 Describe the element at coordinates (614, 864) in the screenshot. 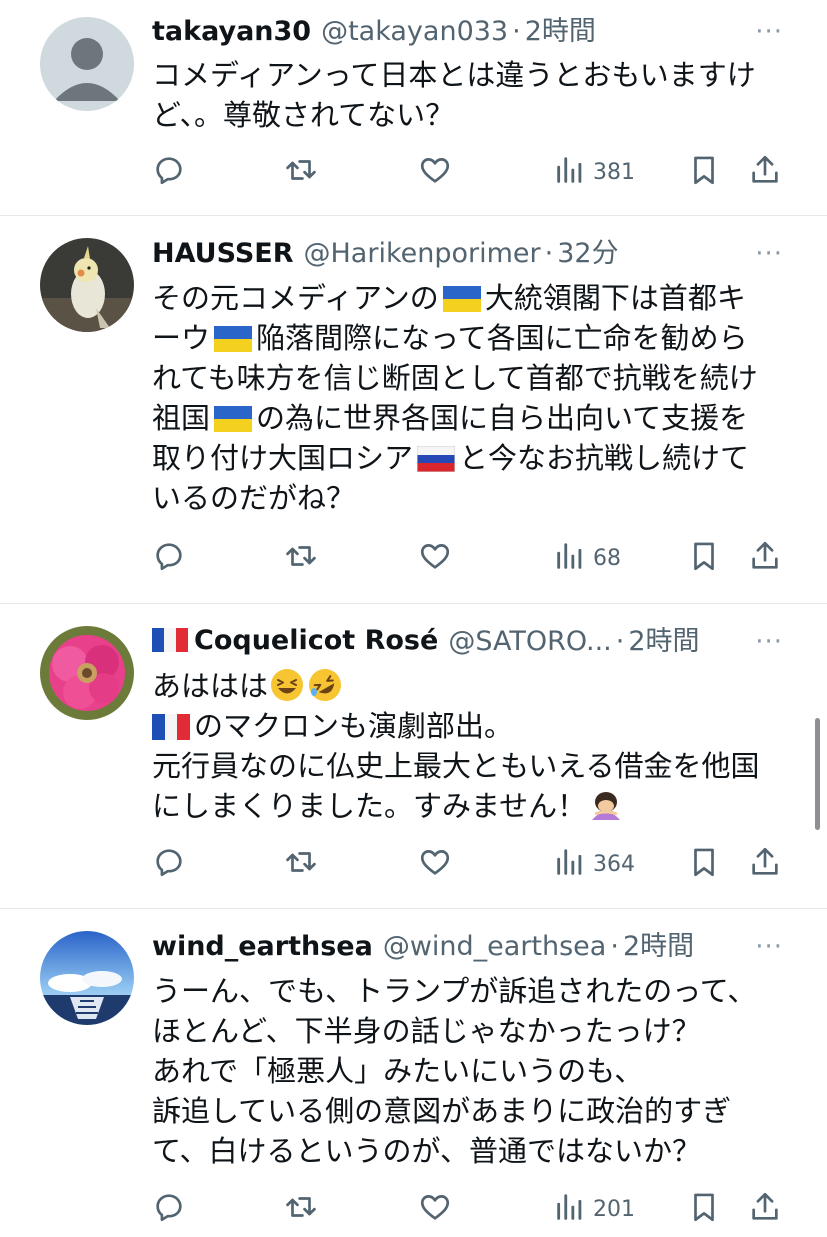

I see `views-count: 364` at that location.